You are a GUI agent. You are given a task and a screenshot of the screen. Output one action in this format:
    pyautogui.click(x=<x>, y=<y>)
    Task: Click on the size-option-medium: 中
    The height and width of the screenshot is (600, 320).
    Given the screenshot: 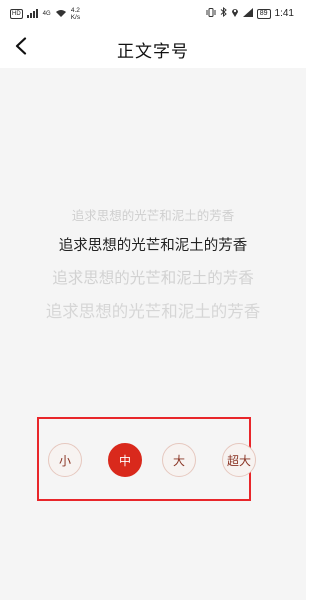 What is the action you would take?
    pyautogui.click(x=125, y=460)
    